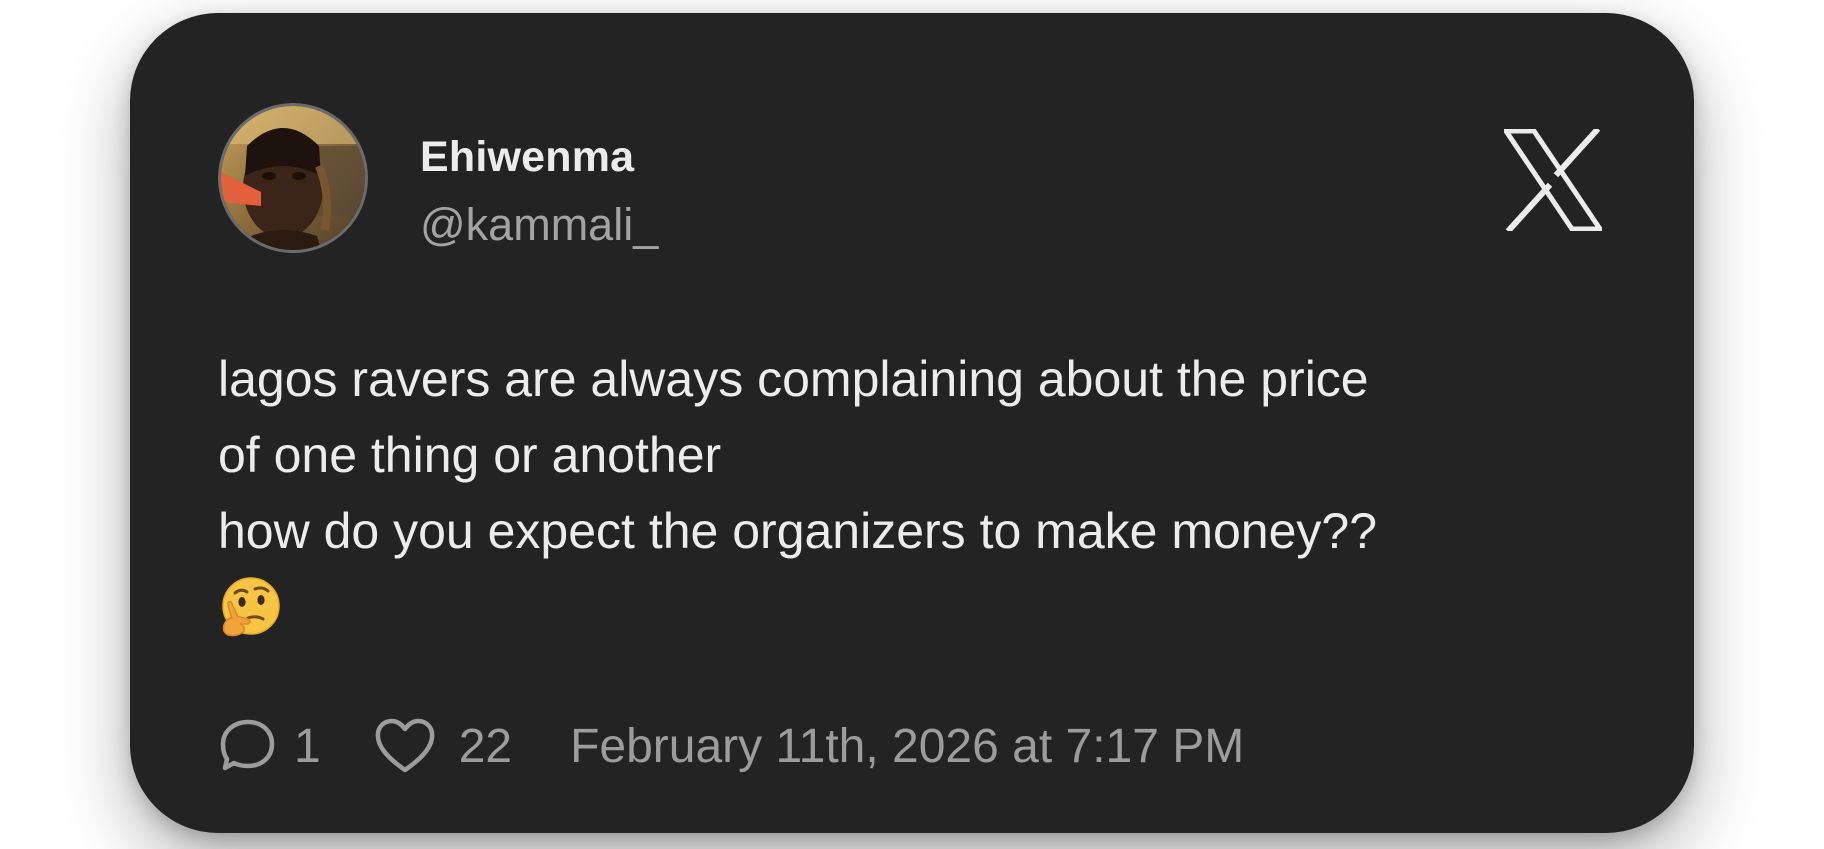  I want to click on tweet-footer: 1 22 February 11th, 2026 at 7:17 PM, so click(731, 746).